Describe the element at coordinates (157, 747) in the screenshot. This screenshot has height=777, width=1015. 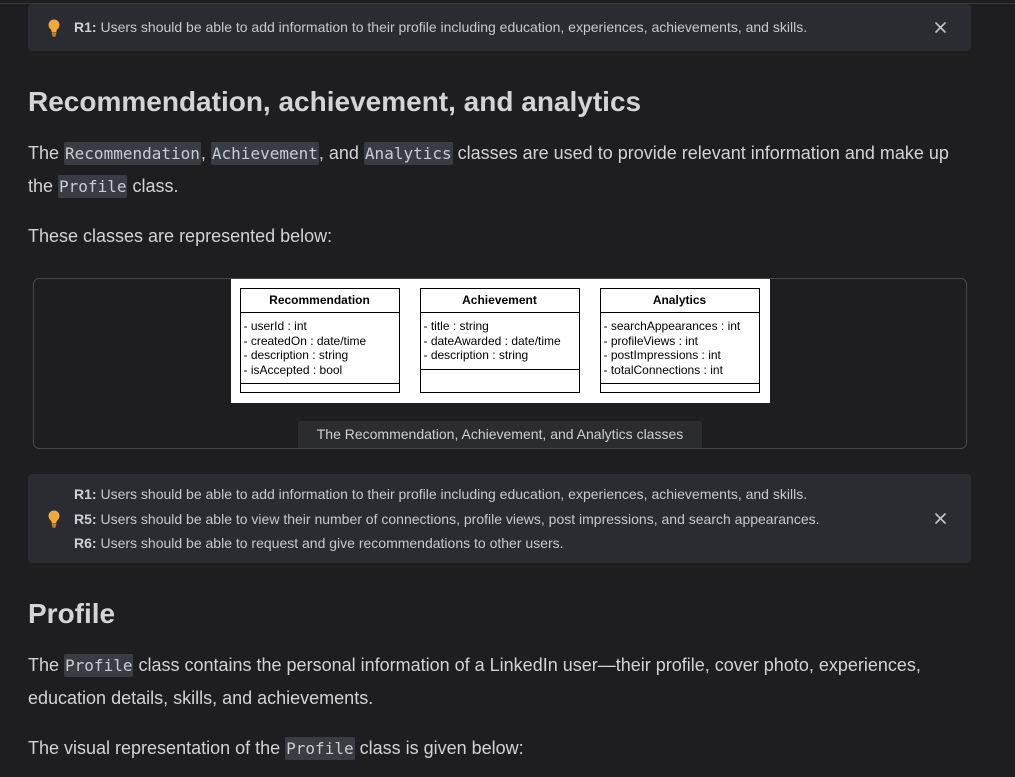
I see `text-run: The visual representation of the` at that location.